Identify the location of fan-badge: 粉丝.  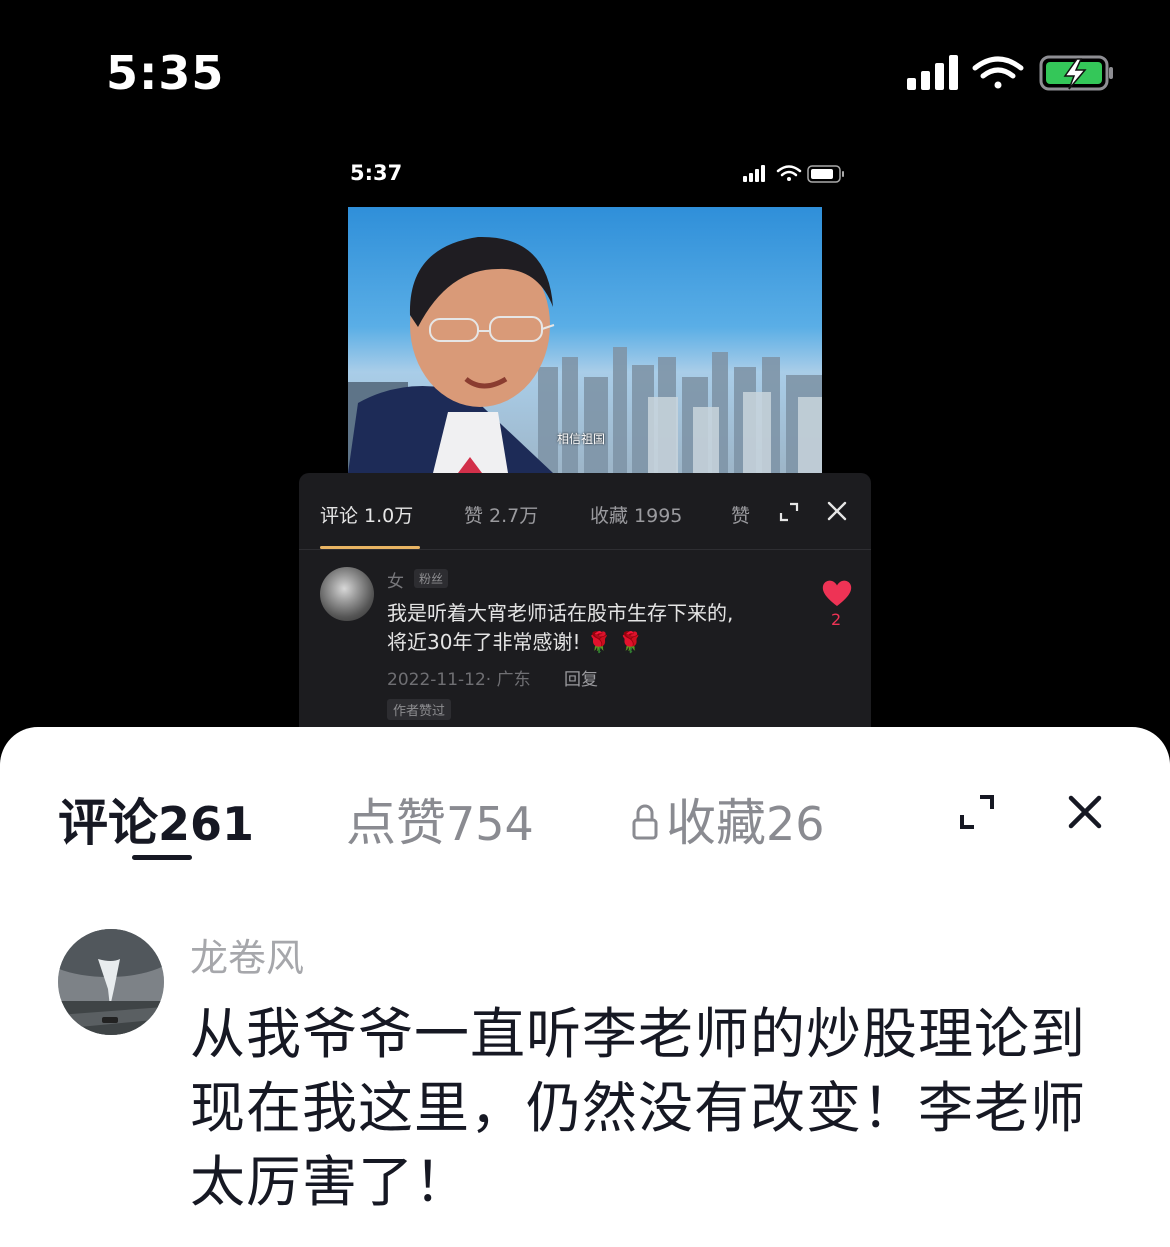
(431, 578).